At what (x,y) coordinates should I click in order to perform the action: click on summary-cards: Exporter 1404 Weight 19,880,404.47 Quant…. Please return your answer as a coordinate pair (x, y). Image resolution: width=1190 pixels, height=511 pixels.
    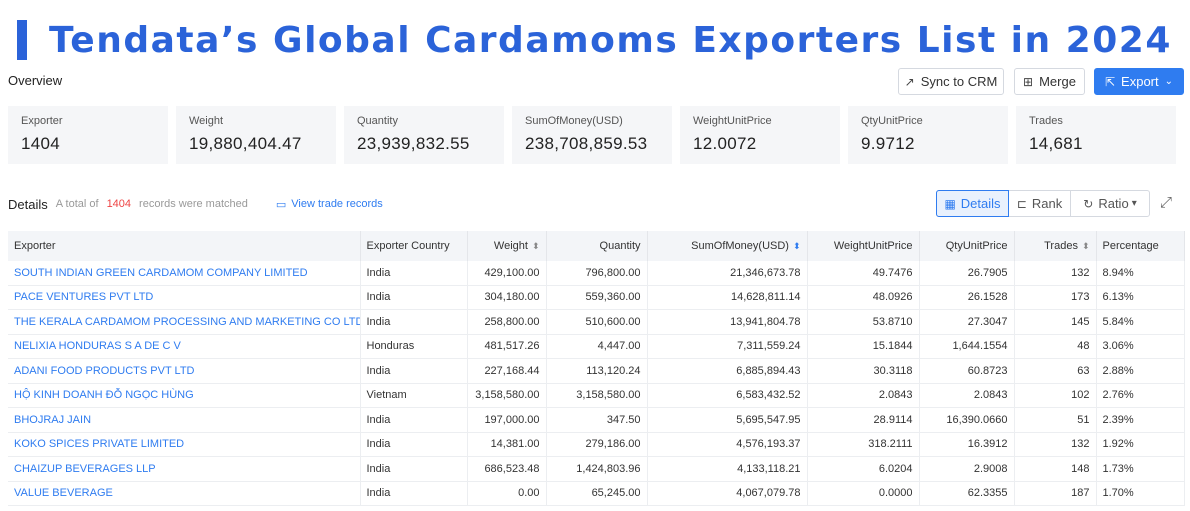
    Looking at the image, I should click on (596, 135).